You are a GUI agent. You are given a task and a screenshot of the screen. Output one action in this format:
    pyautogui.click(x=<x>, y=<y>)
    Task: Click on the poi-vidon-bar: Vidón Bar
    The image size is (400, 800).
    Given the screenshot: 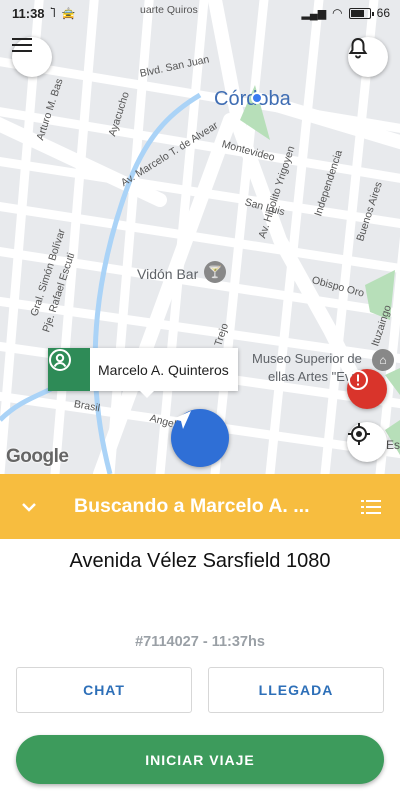 What is the action you would take?
    pyautogui.click(x=167, y=274)
    